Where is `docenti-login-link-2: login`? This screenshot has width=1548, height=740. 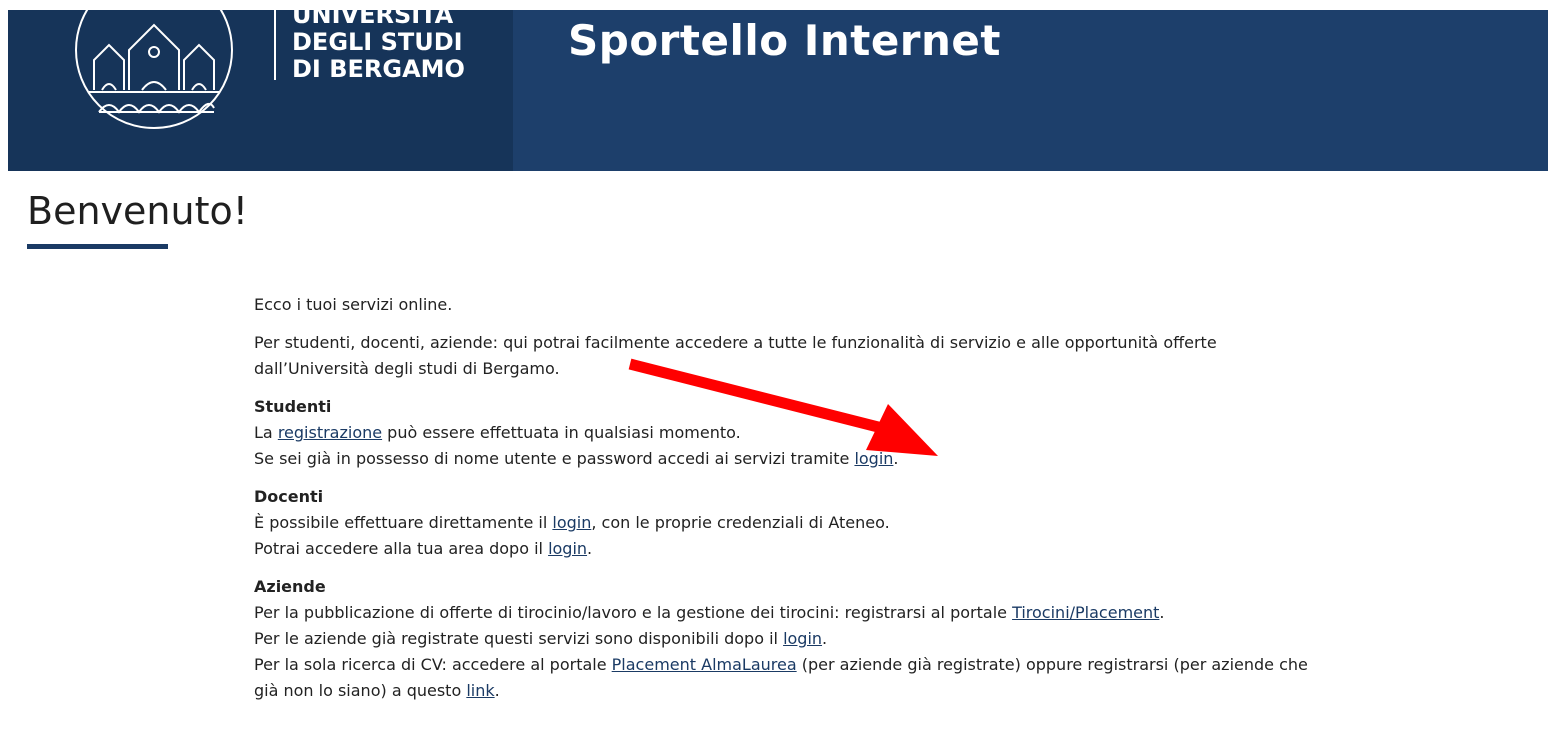
docenti-login-link-2: login is located at coordinates (567, 548).